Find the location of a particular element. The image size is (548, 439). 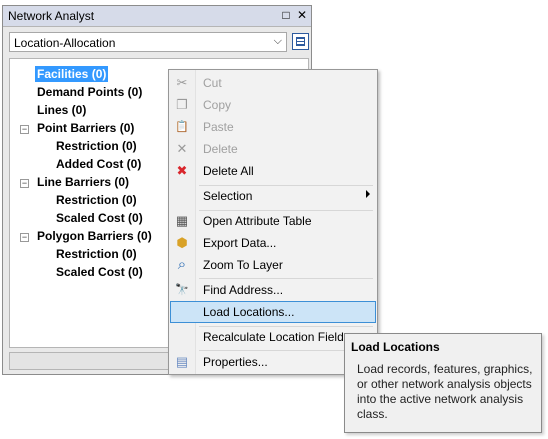

tree-item-point-restriction: Restriction (0) is located at coordinates (96, 146).